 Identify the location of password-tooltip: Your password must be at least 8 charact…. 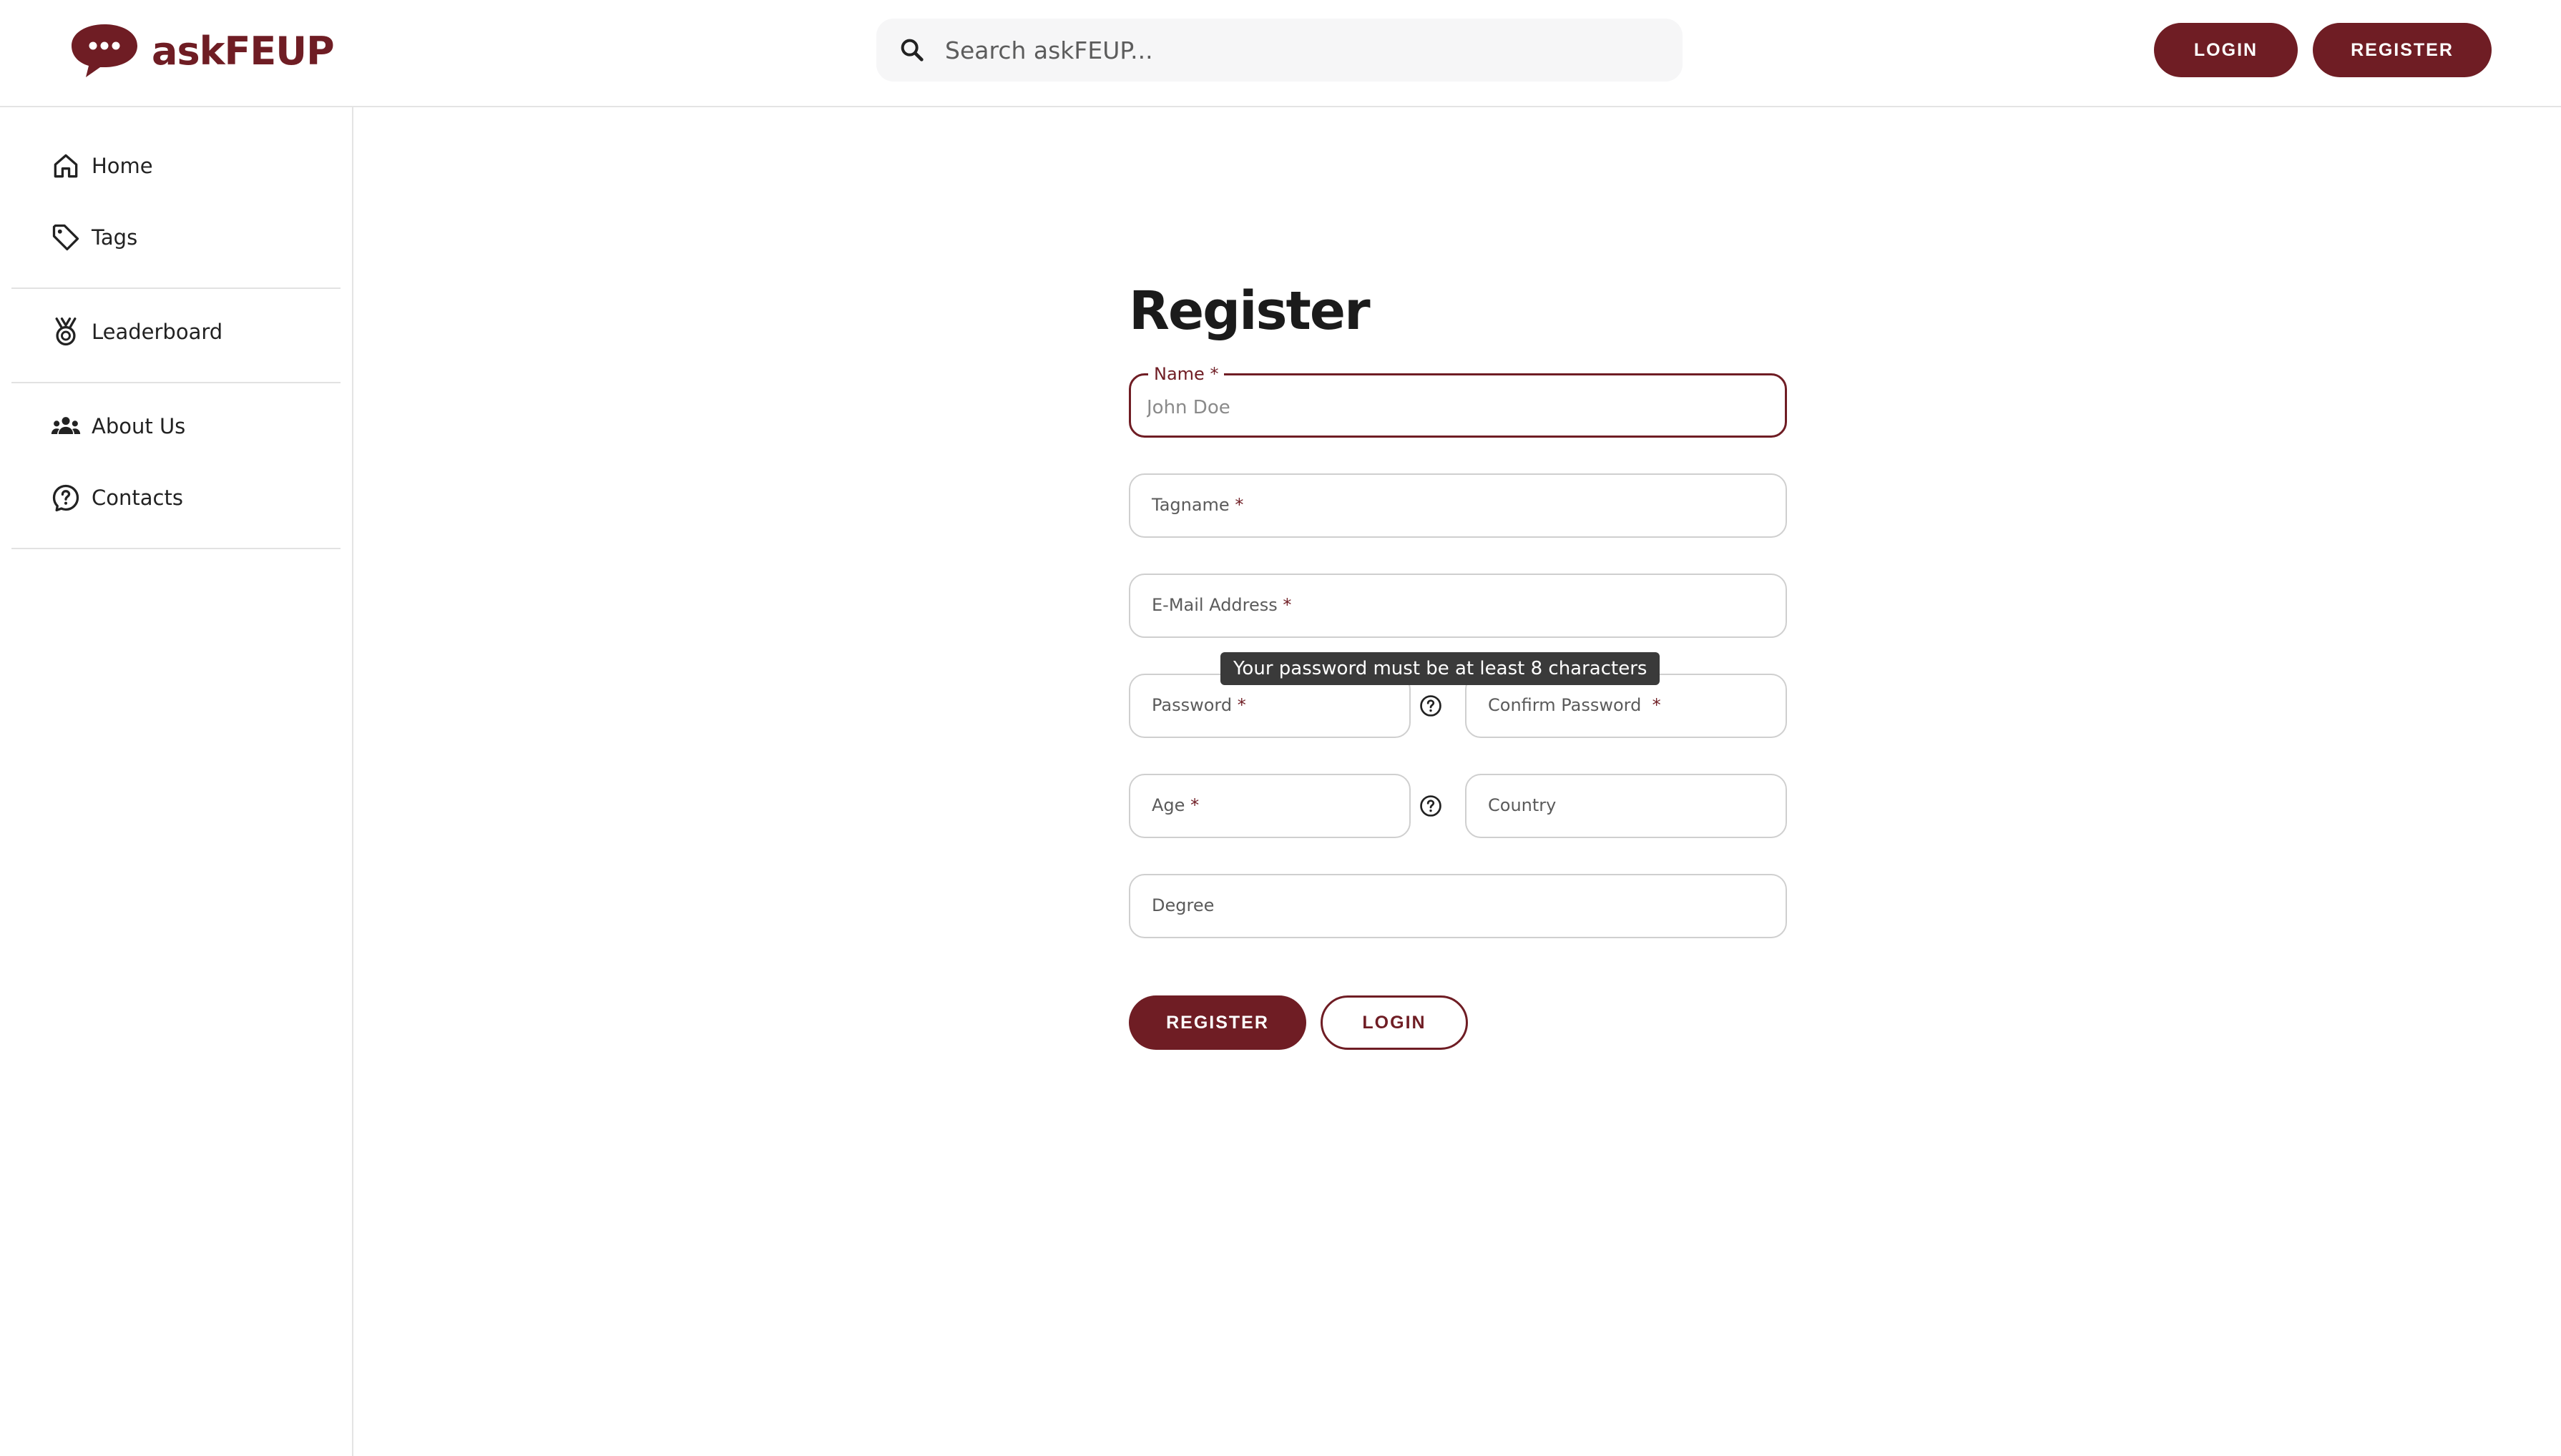
(1440, 668).